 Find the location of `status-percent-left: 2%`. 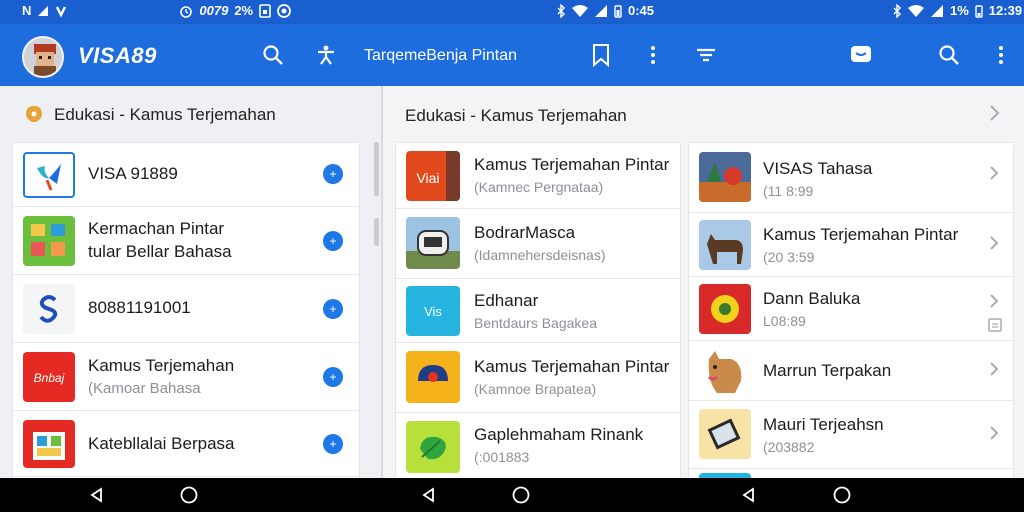

status-percent-left: 2% is located at coordinates (244, 10).